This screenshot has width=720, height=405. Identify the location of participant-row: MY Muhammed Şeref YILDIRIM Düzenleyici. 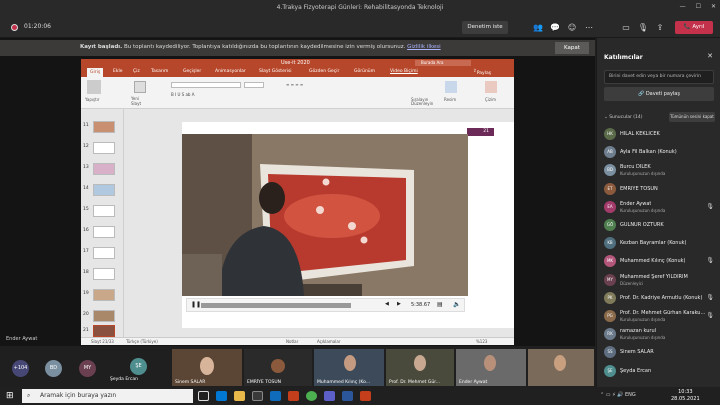
(660, 281).